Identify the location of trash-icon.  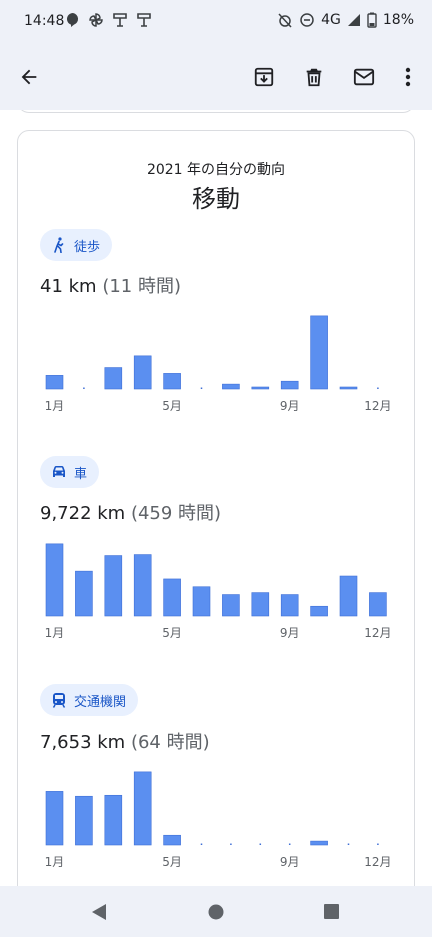
(314, 77).